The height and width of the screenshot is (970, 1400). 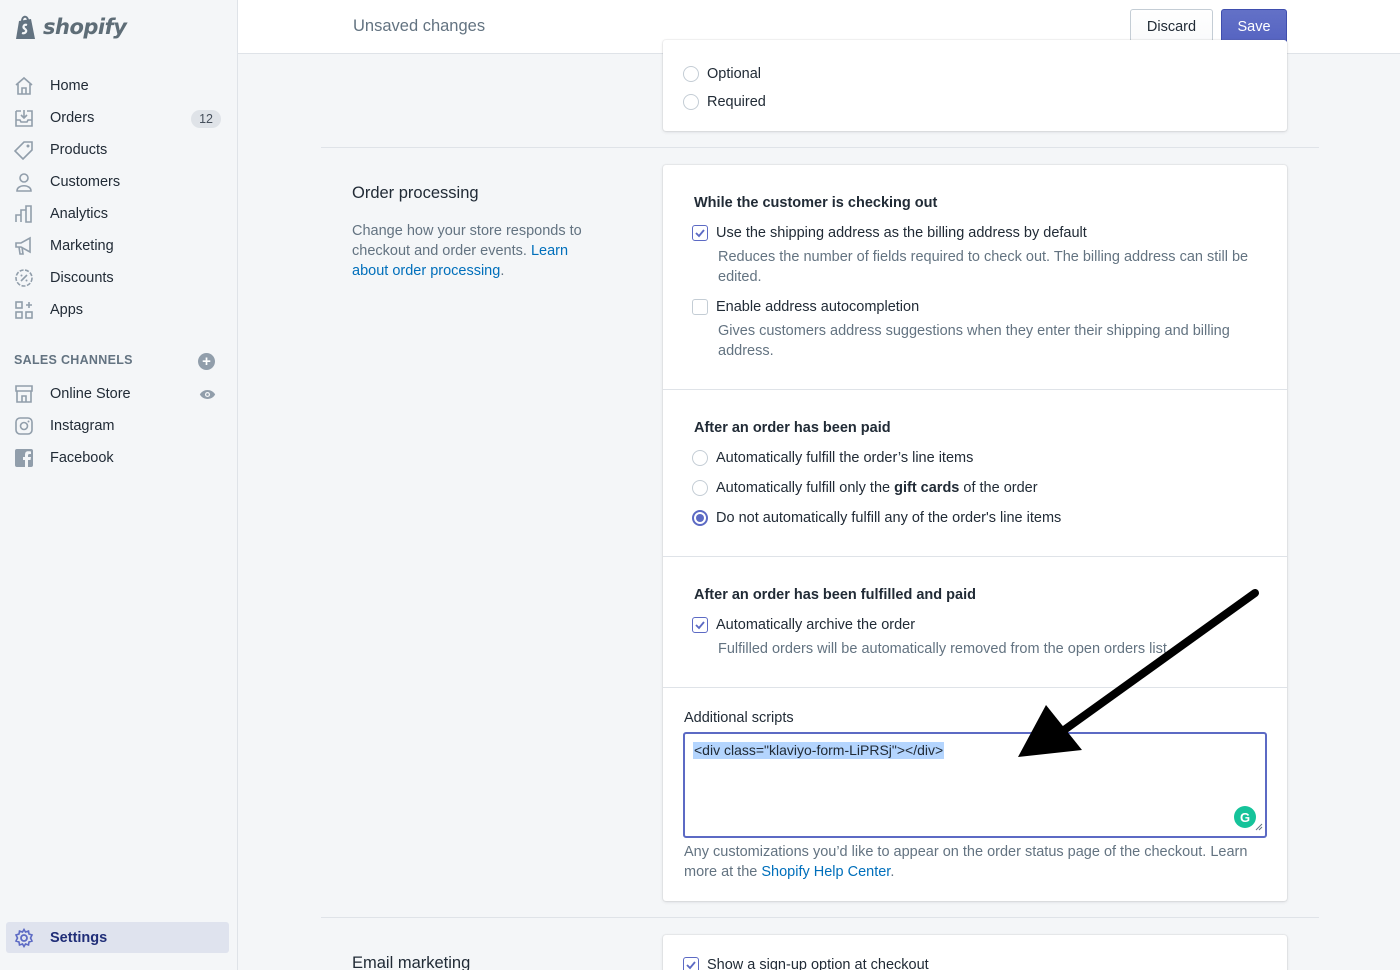 What do you see at coordinates (700, 518) in the screenshot?
I see `radio-no-auto-fulfill` at bounding box center [700, 518].